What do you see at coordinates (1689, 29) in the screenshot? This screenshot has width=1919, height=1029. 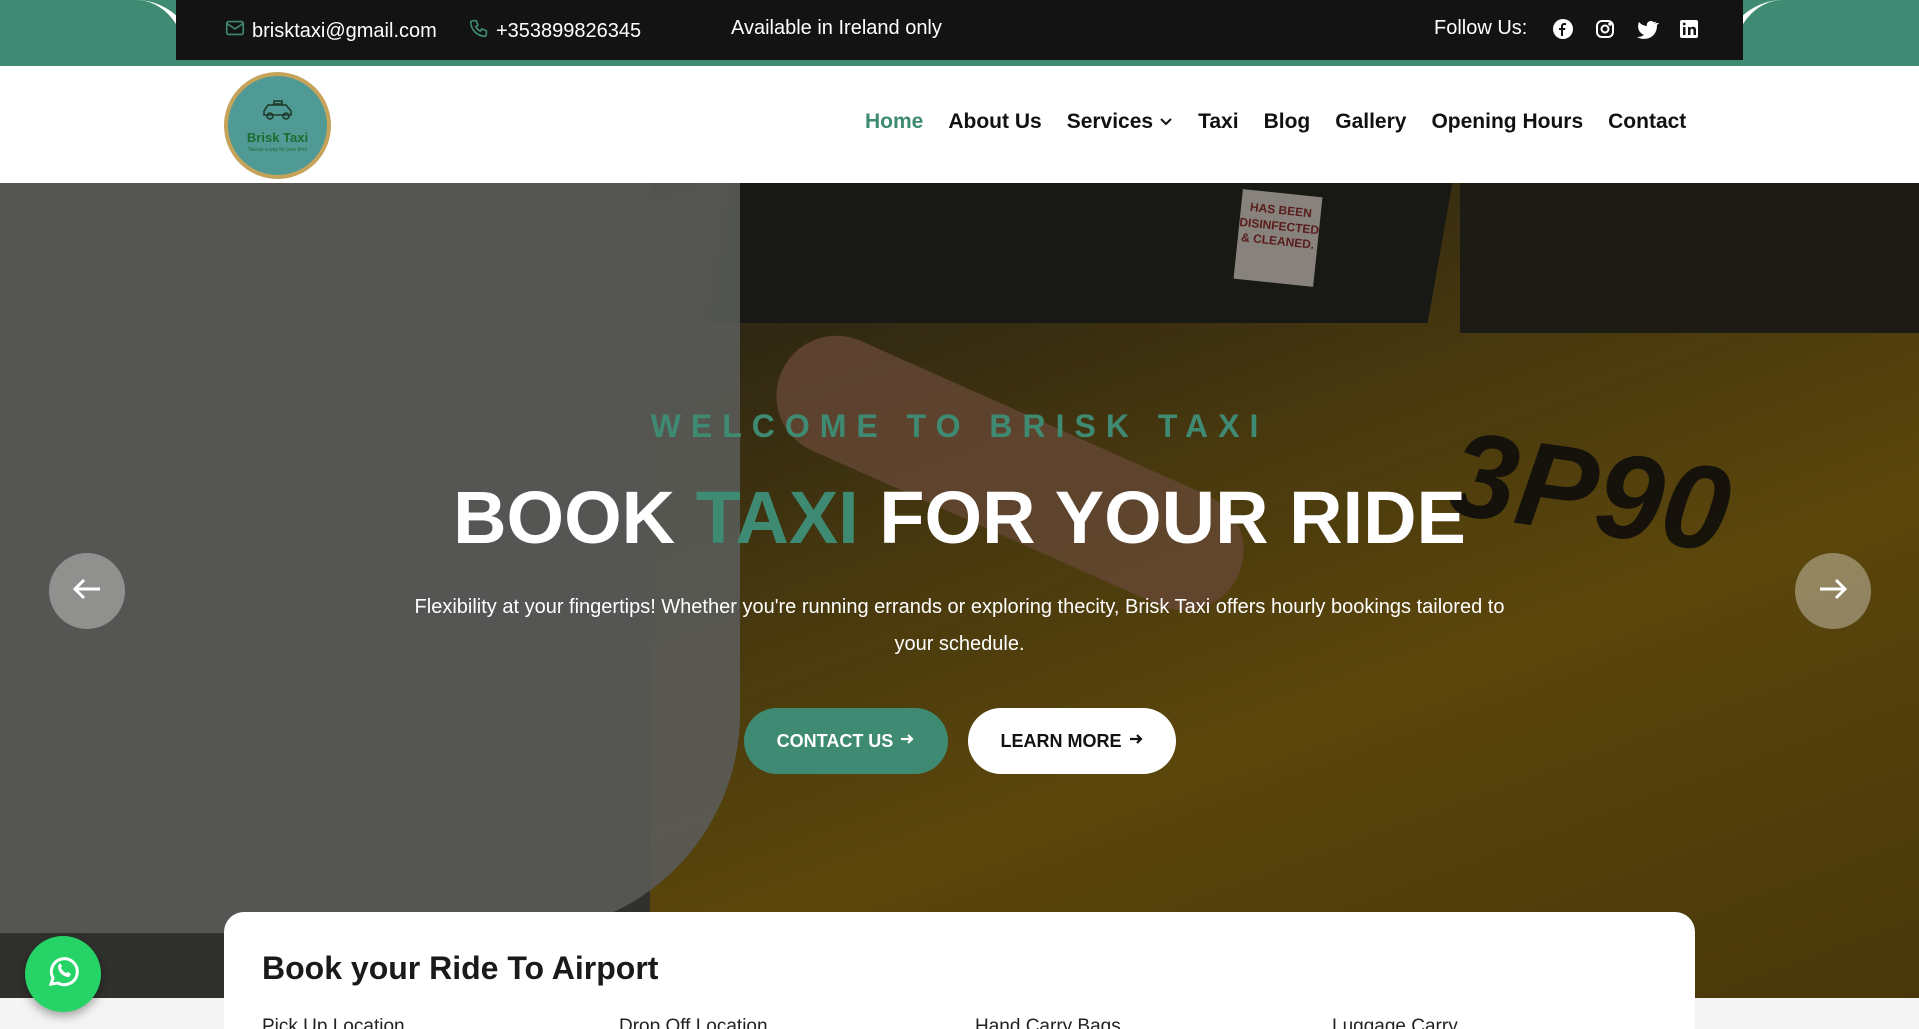 I see `linkedin-icon` at bounding box center [1689, 29].